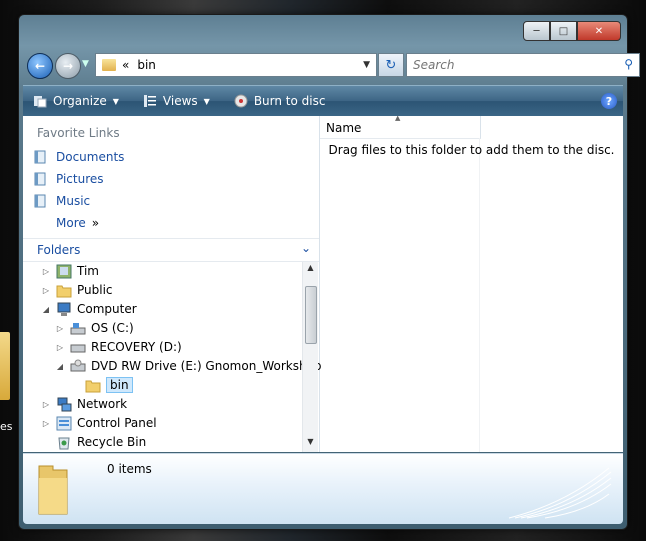  What do you see at coordinates (479, 295) in the screenshot?
I see `column-divider` at bounding box center [479, 295].